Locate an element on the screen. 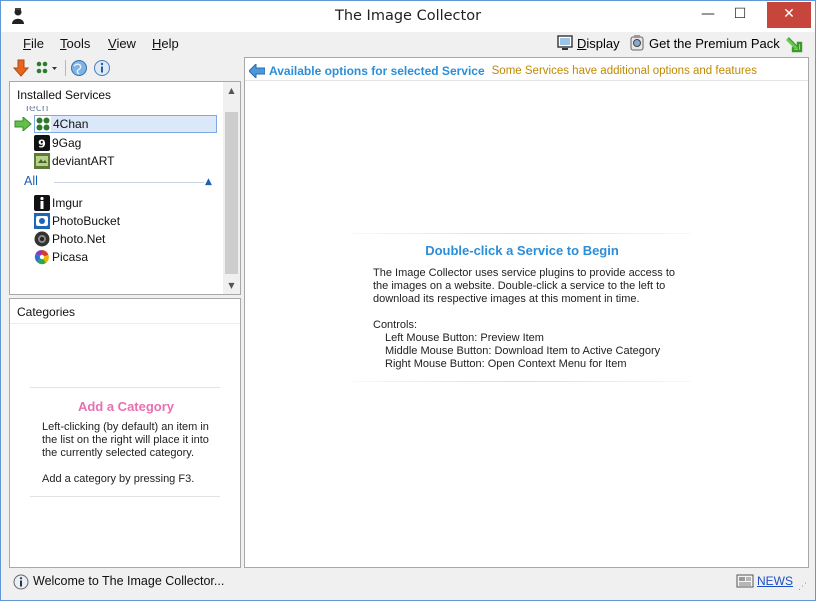 Image resolution: width=816 pixels, height=601 pixels. news-link: NEWS is located at coordinates (764, 581).